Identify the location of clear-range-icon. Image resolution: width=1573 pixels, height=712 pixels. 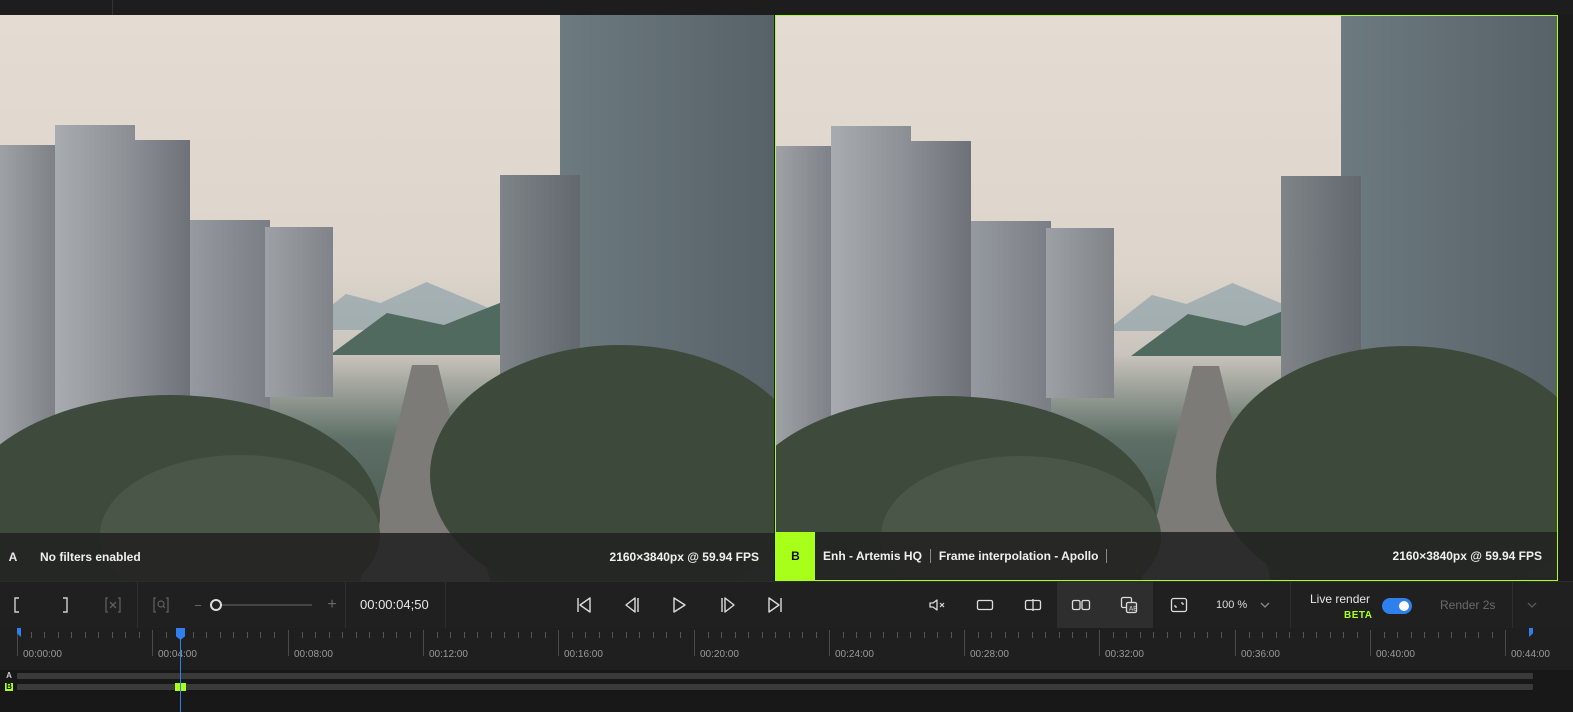
(113, 605).